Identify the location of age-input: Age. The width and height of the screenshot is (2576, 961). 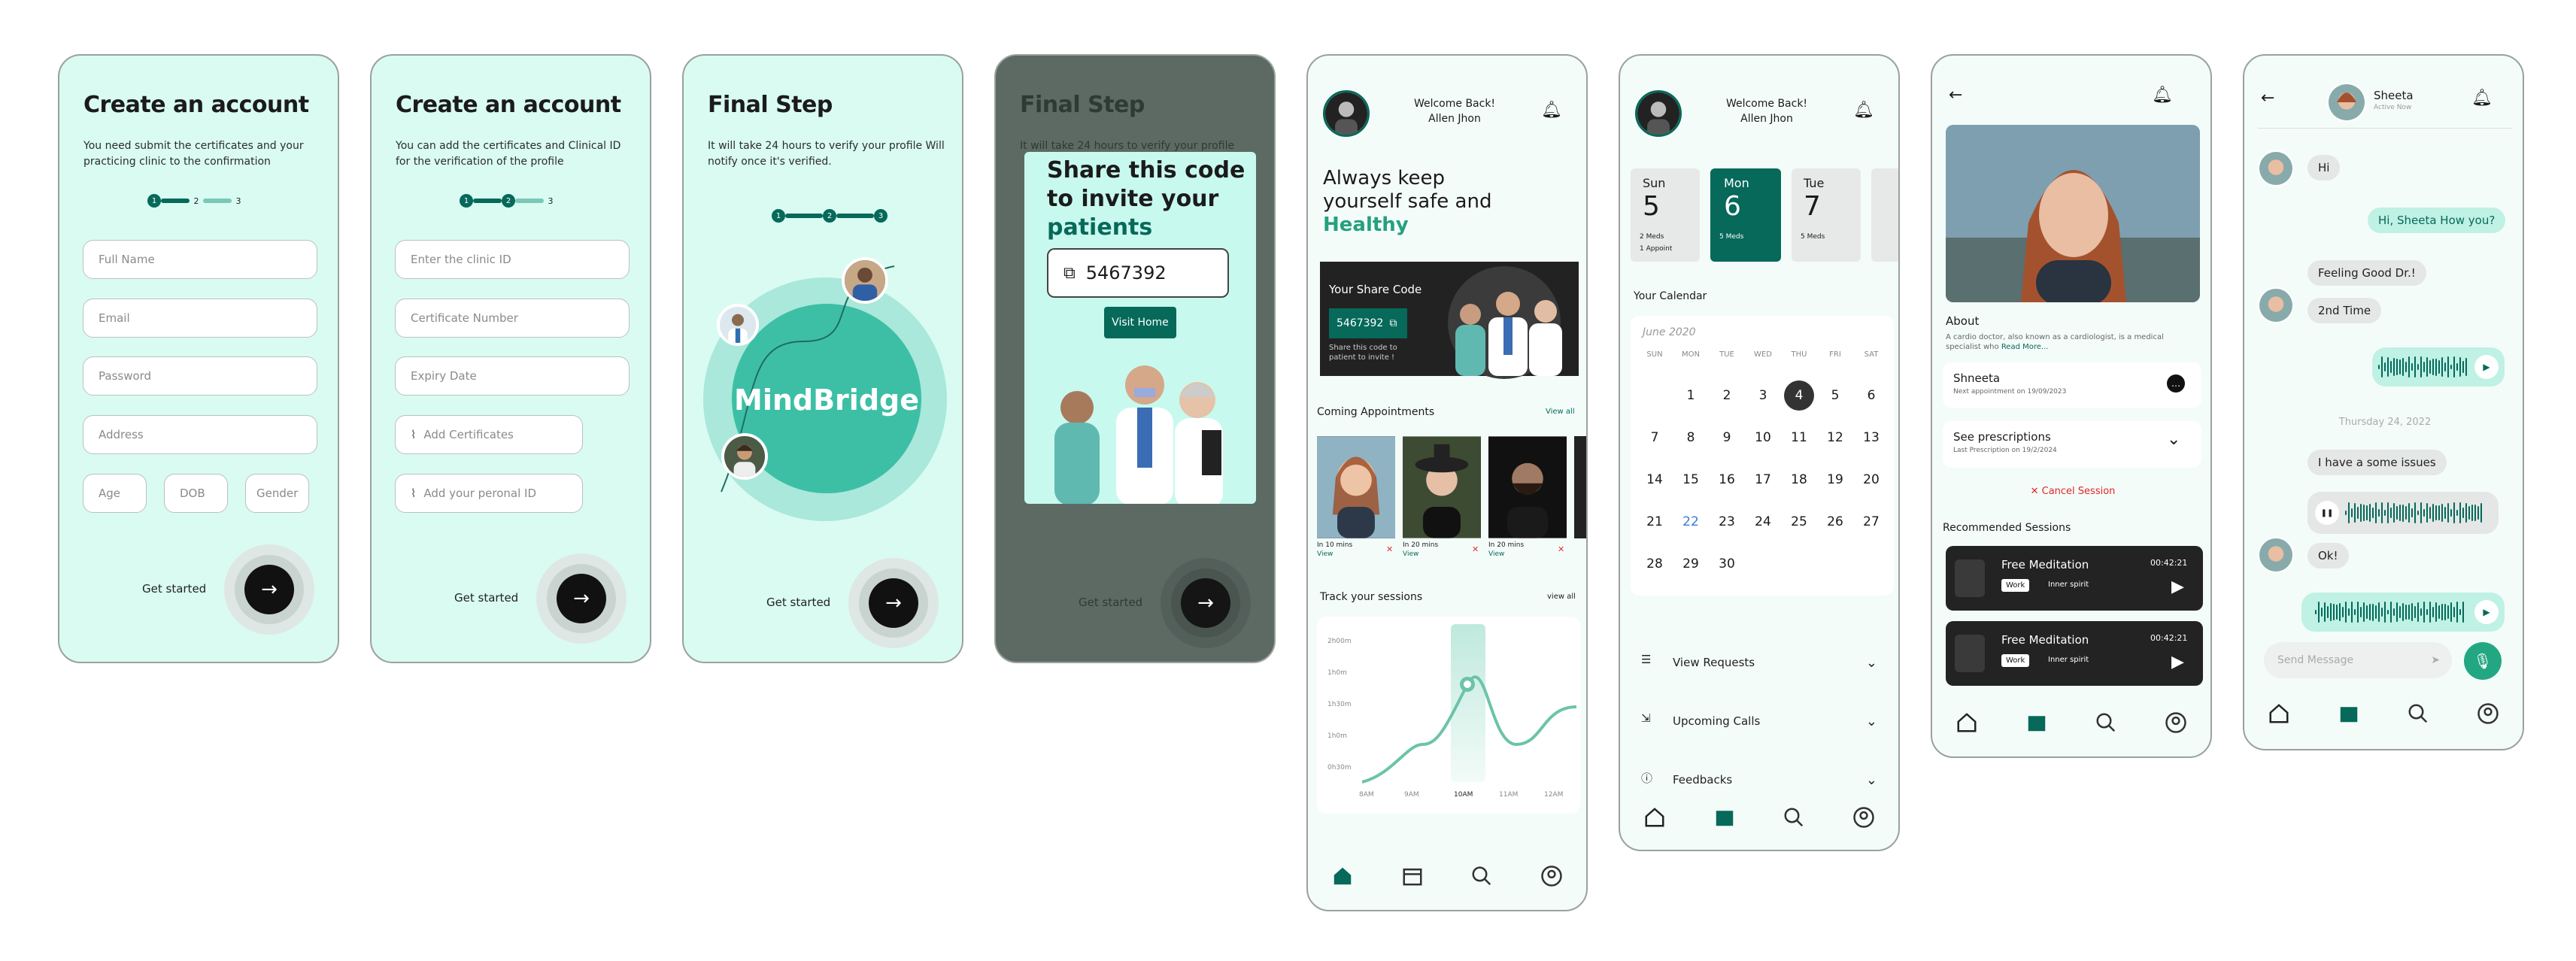
(115, 493).